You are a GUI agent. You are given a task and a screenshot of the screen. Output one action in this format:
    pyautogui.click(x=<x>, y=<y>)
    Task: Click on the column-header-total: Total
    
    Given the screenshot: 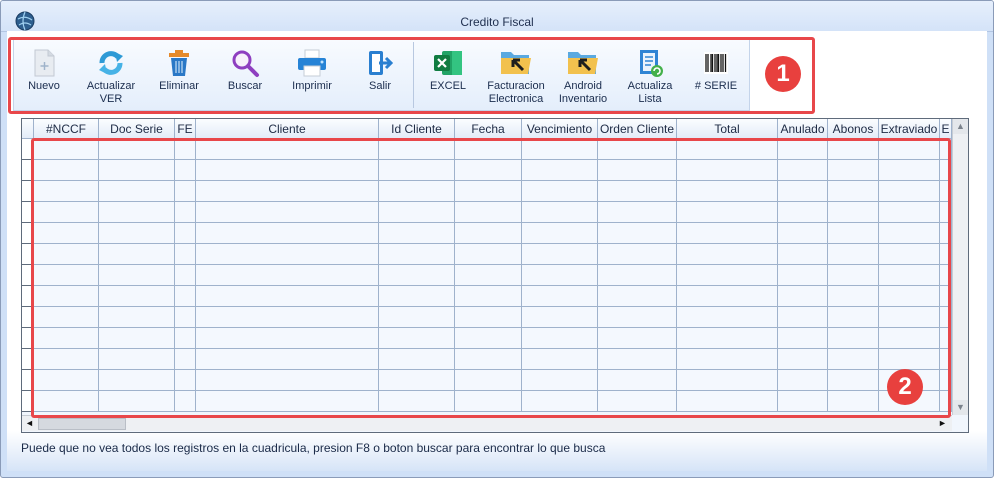 What is the action you would take?
    pyautogui.click(x=727, y=129)
    